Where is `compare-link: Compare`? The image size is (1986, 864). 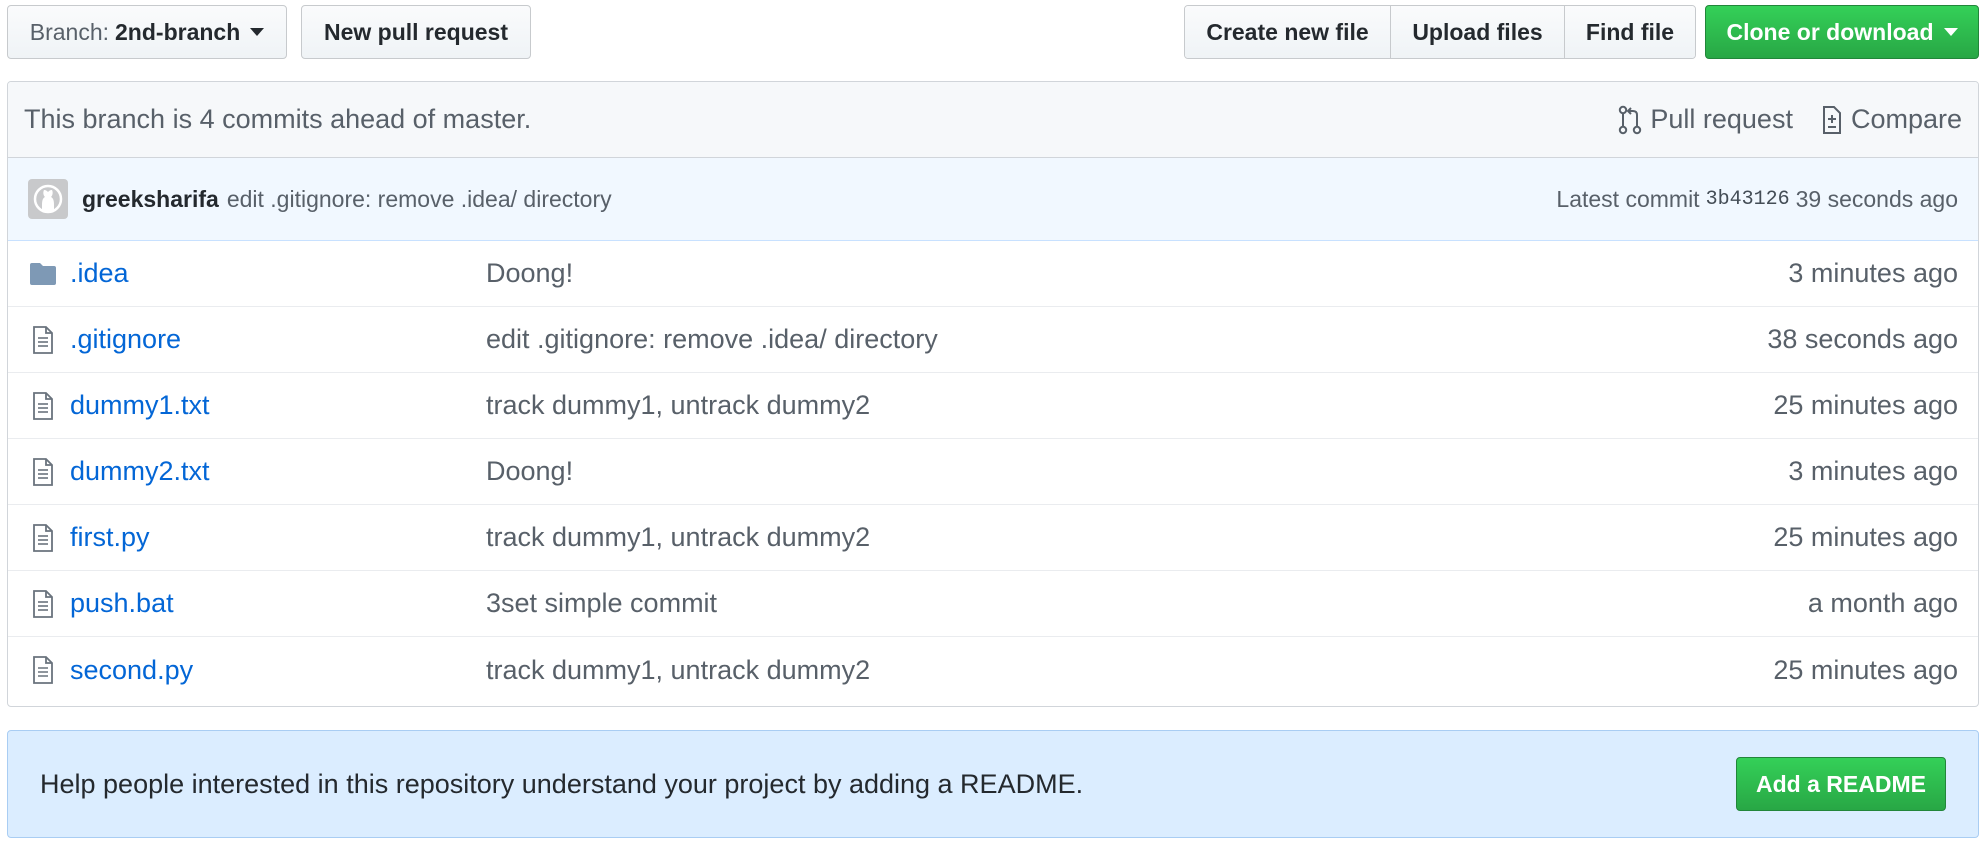 compare-link: Compare is located at coordinates (1890, 119).